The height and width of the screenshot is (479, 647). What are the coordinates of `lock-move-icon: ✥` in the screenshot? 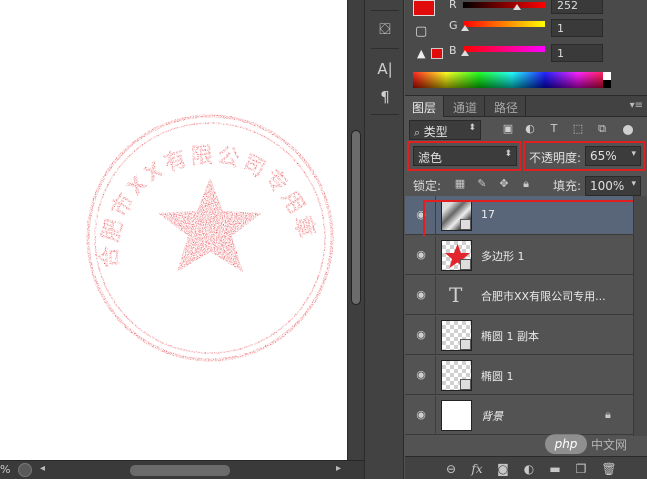 It's located at (504, 184).